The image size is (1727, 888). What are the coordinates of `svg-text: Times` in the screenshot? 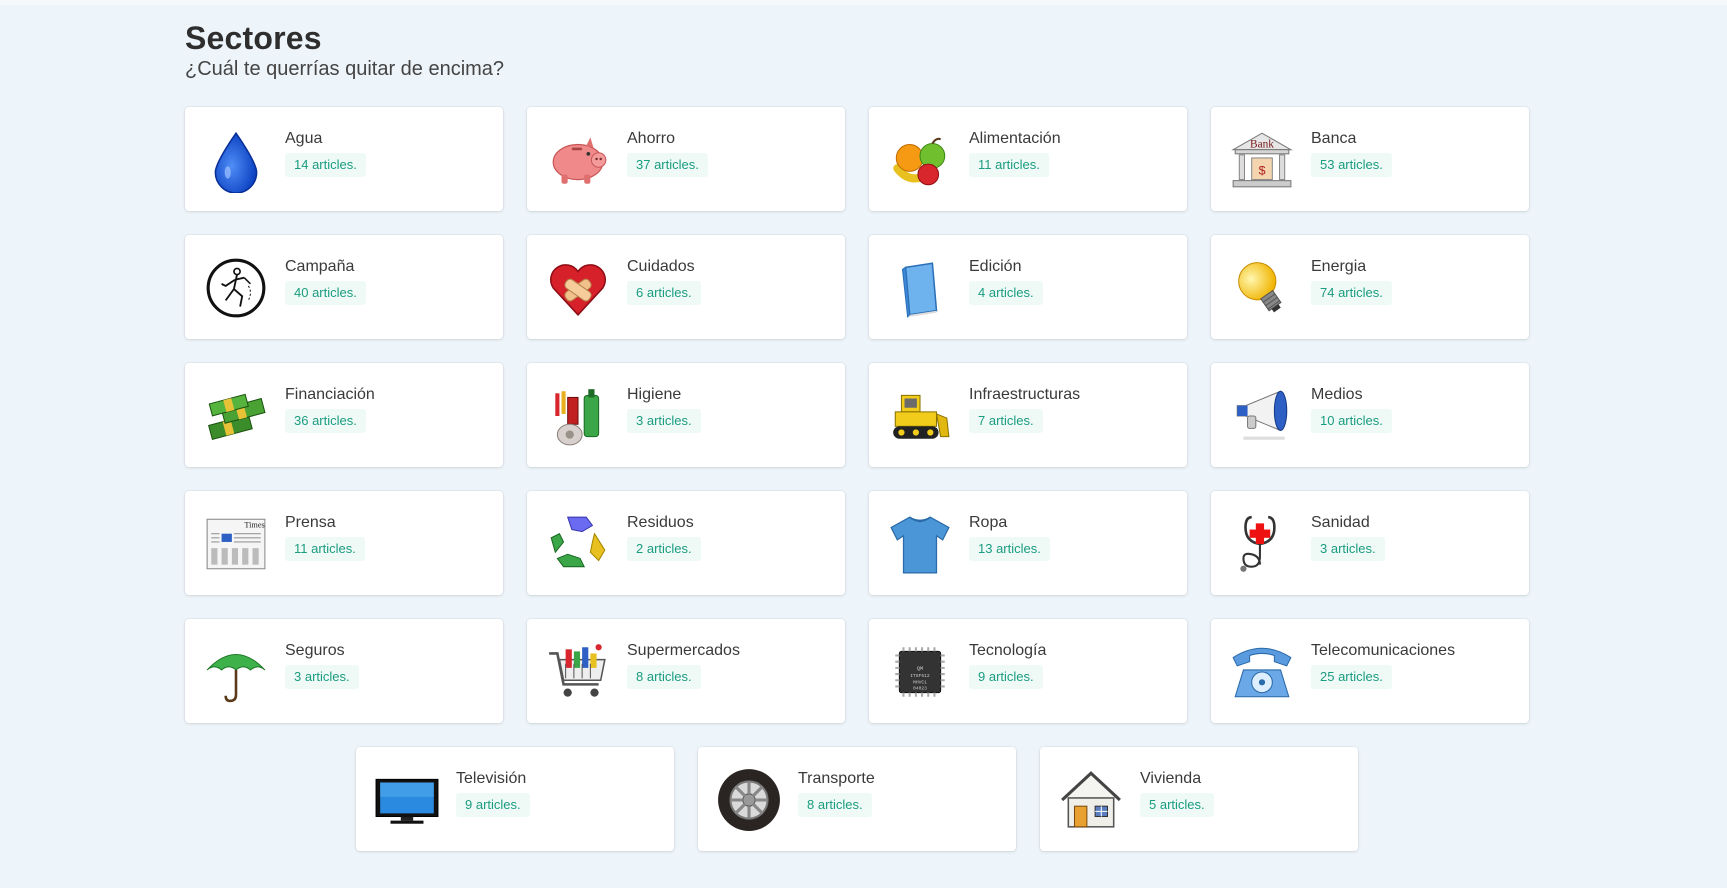 It's located at (254, 525).